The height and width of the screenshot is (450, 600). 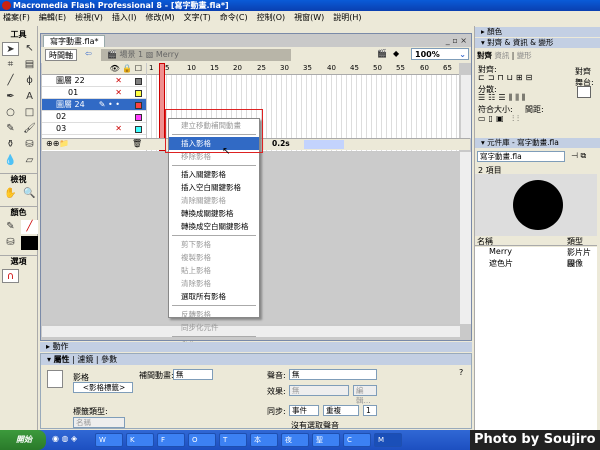 What do you see at coordinates (29, 81) in the screenshot?
I see `lasso-tool-icon: ϕ` at bounding box center [29, 81].